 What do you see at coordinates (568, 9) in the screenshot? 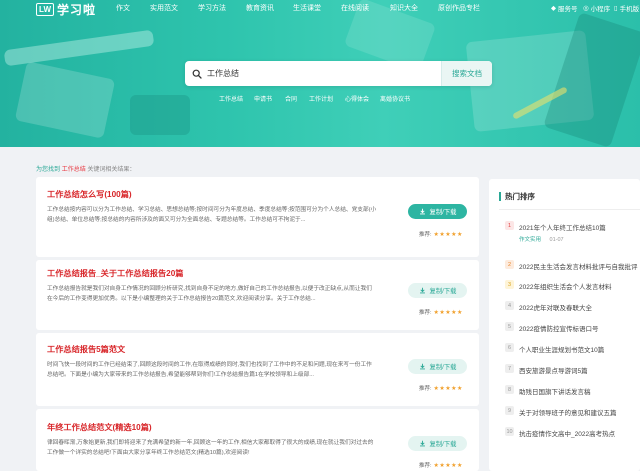
I see `service-account-label: 服务号` at bounding box center [568, 9].